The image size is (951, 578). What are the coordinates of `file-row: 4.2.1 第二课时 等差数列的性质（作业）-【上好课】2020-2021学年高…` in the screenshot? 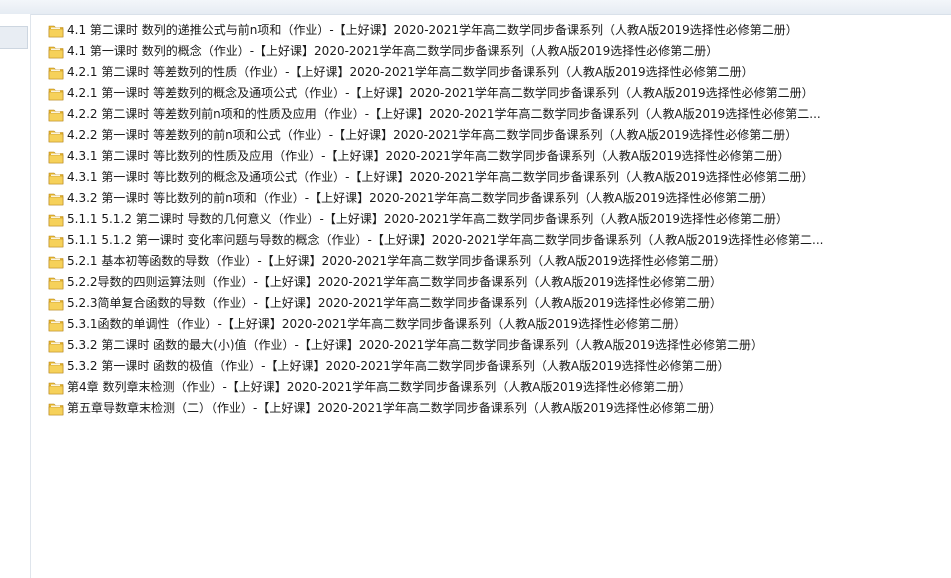 It's located at (498, 72).